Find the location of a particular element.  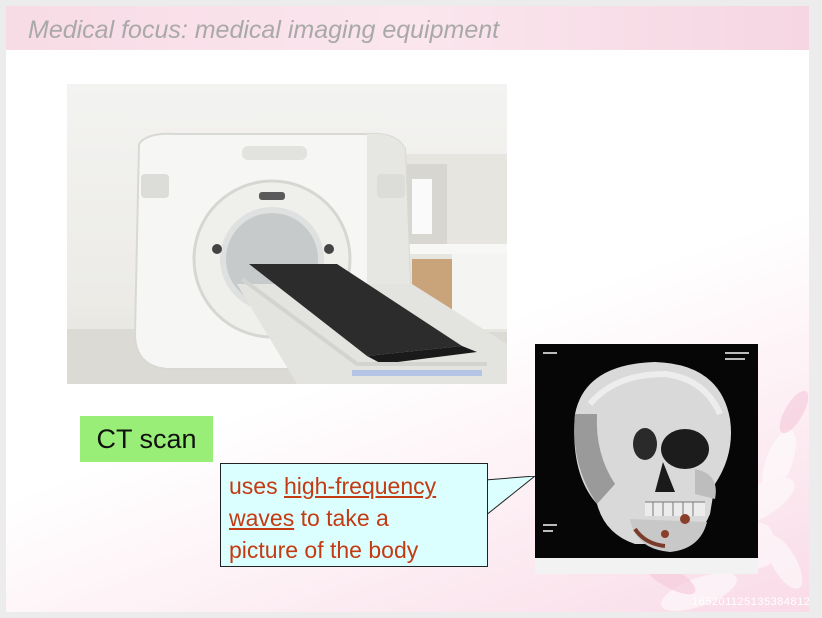

stock-photo-caption-strip is located at coordinates (646, 566).